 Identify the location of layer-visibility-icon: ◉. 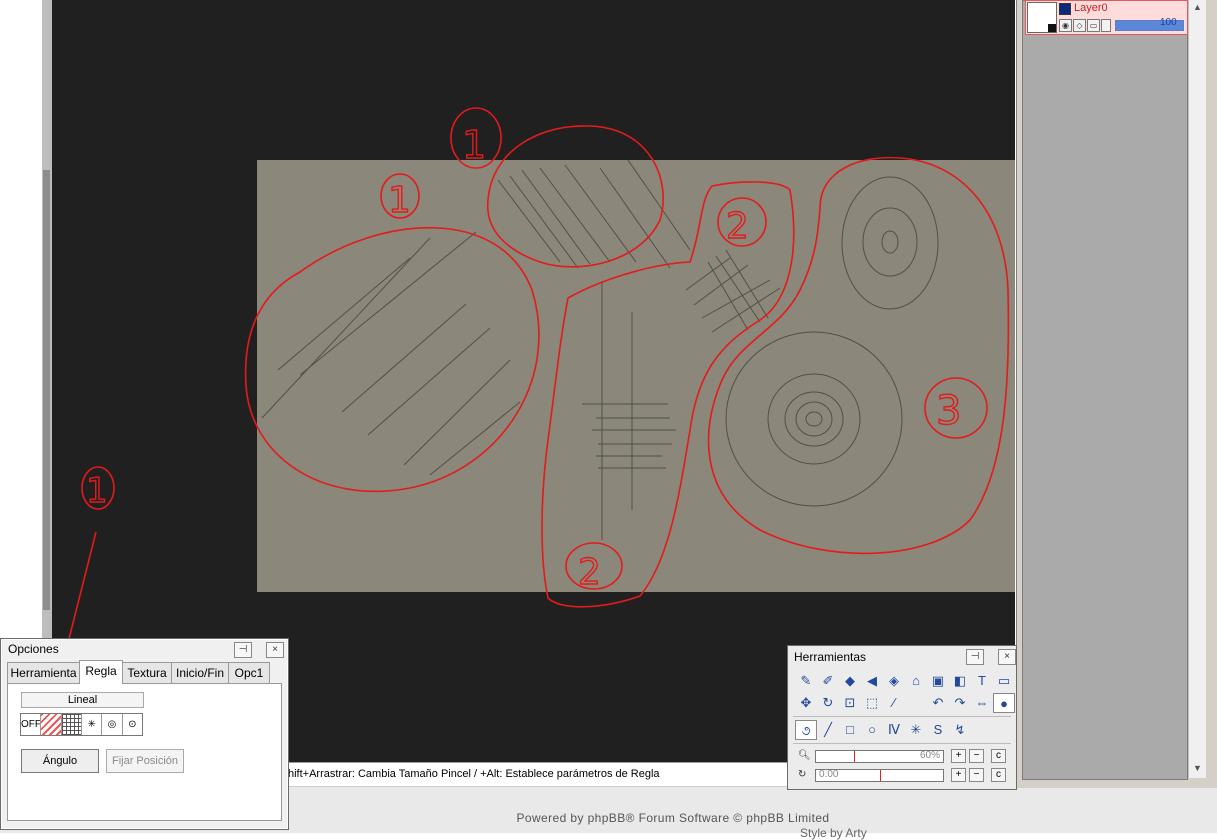
(1065, 25).